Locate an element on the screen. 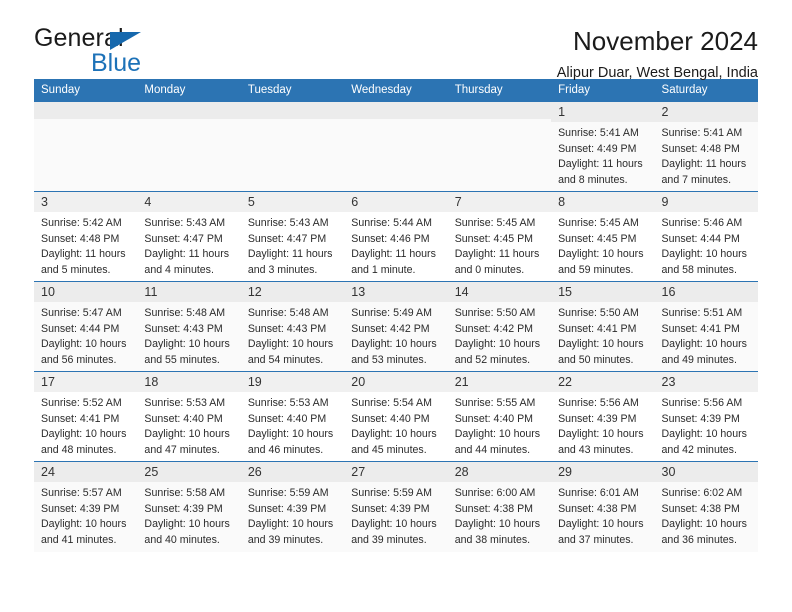 The height and width of the screenshot is (612, 792). daylight-text: Daylight: 11 hours and 0 minutes. is located at coordinates (497, 262).